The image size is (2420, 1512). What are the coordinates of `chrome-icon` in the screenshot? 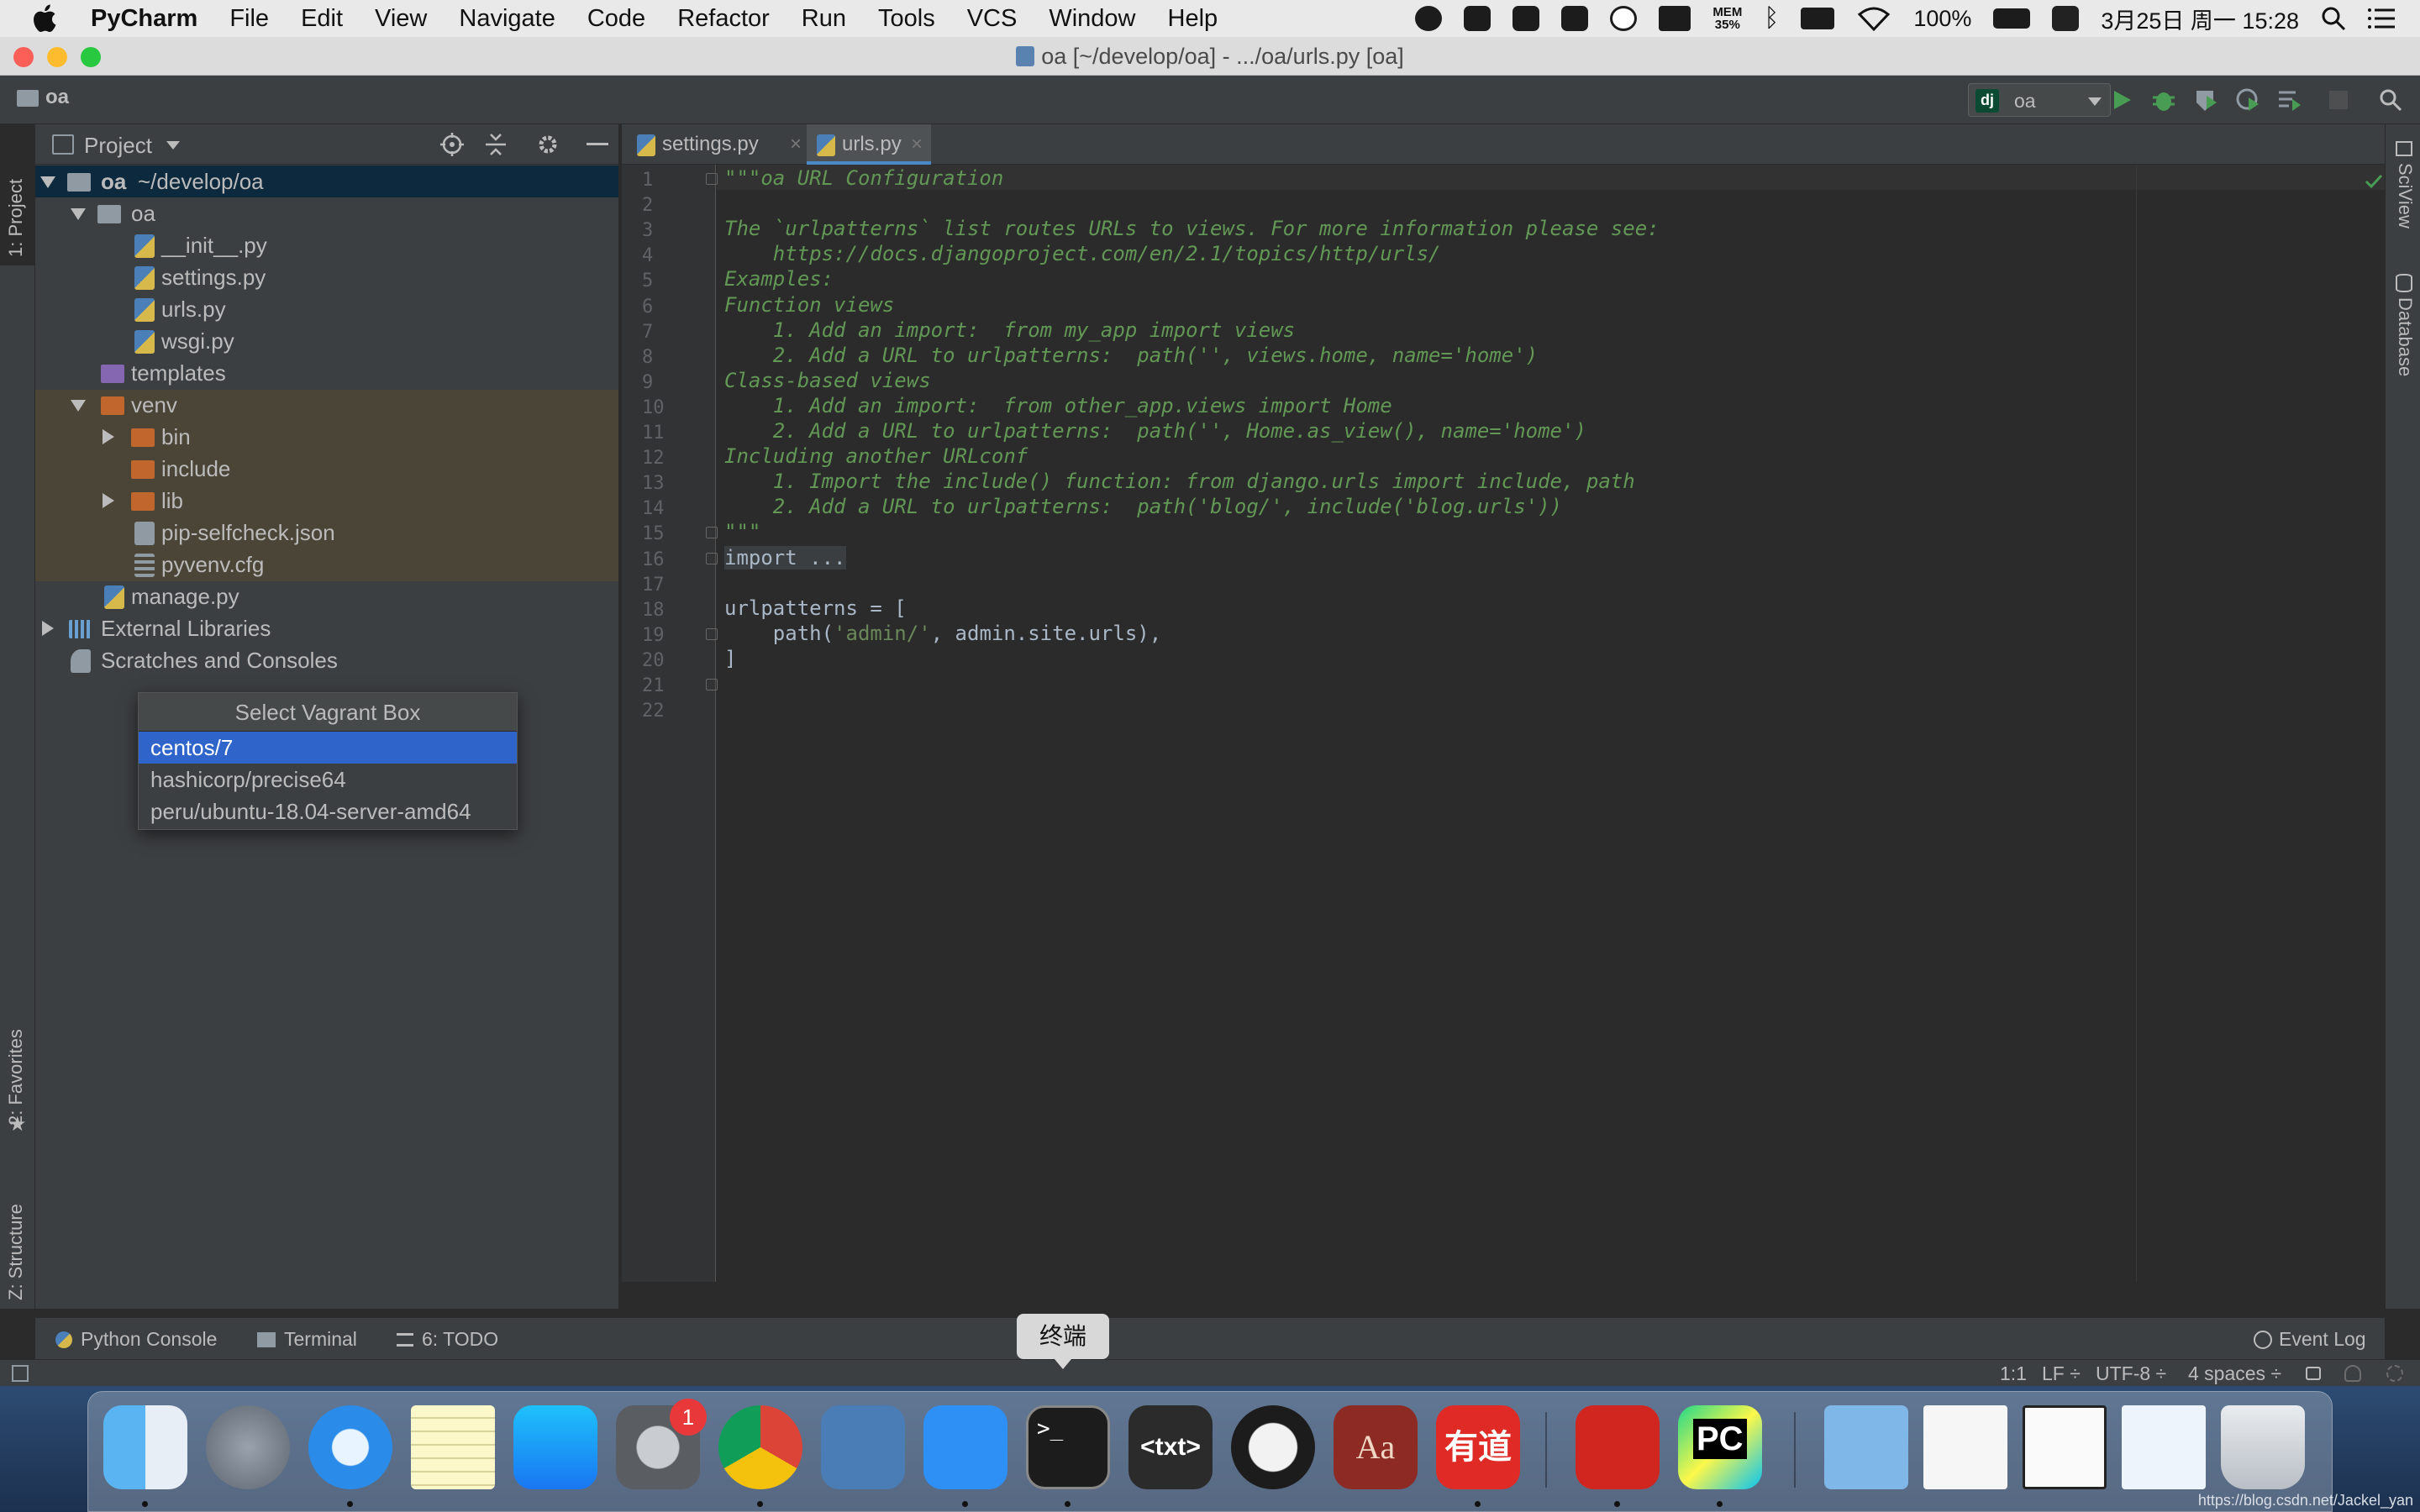 It's located at (760, 1447).